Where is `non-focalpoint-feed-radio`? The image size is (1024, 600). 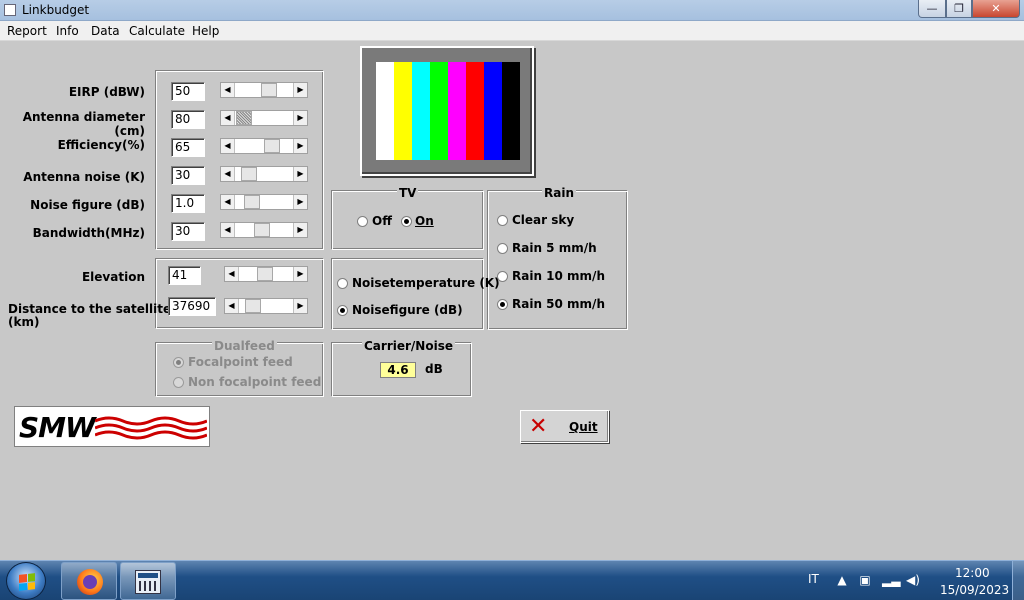
non-focalpoint-feed-radio is located at coordinates (178, 382).